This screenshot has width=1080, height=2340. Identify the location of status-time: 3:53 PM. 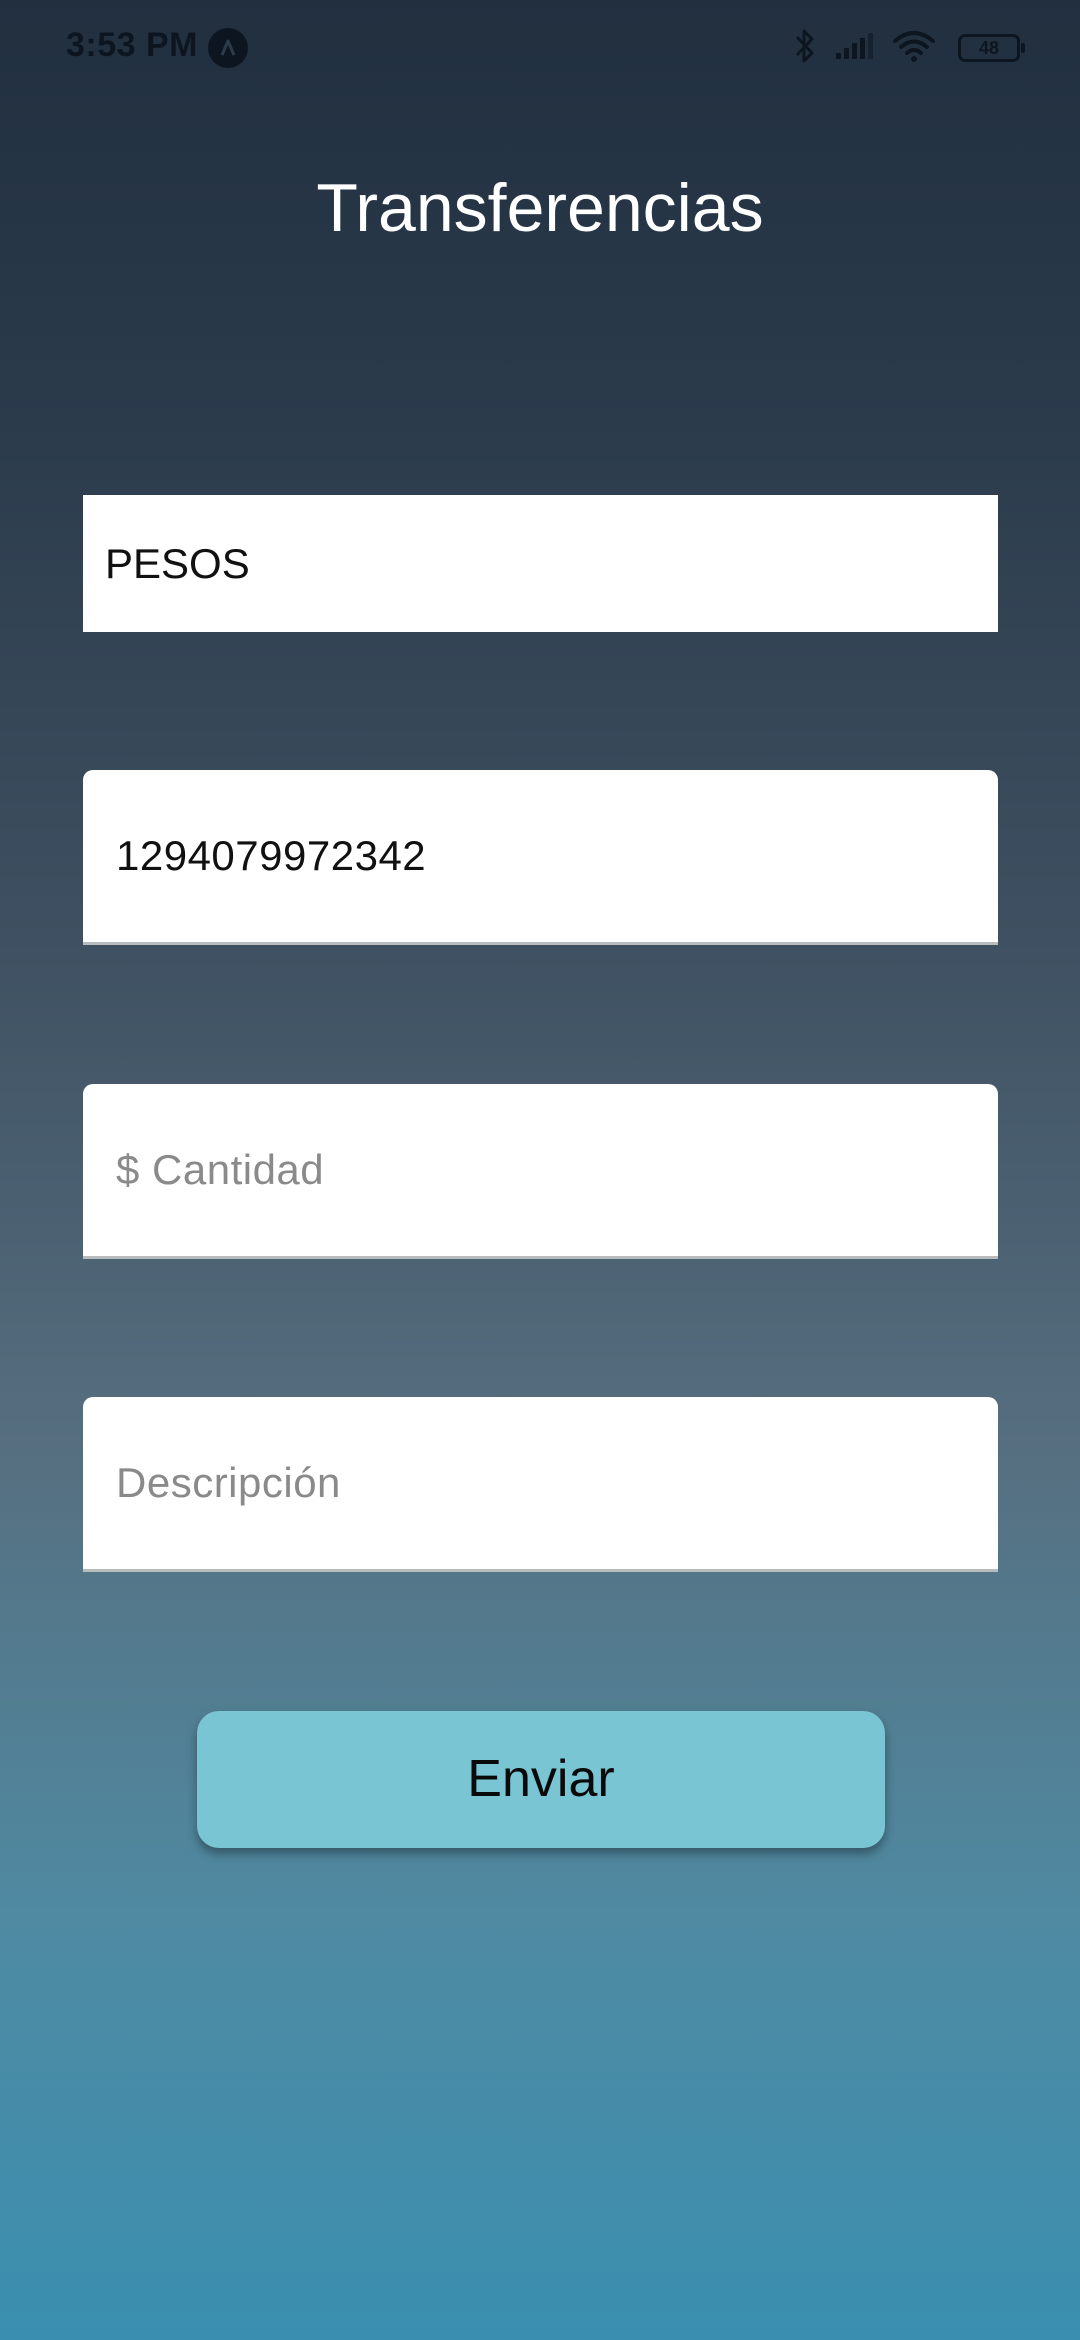
(132, 45).